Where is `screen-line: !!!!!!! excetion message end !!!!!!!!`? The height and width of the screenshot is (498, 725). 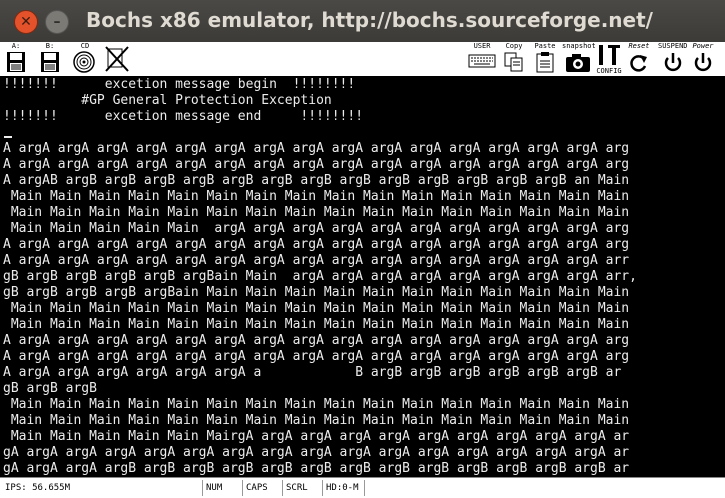 screen-line: !!!!!!! excetion message end !!!!!!!! is located at coordinates (183, 116).